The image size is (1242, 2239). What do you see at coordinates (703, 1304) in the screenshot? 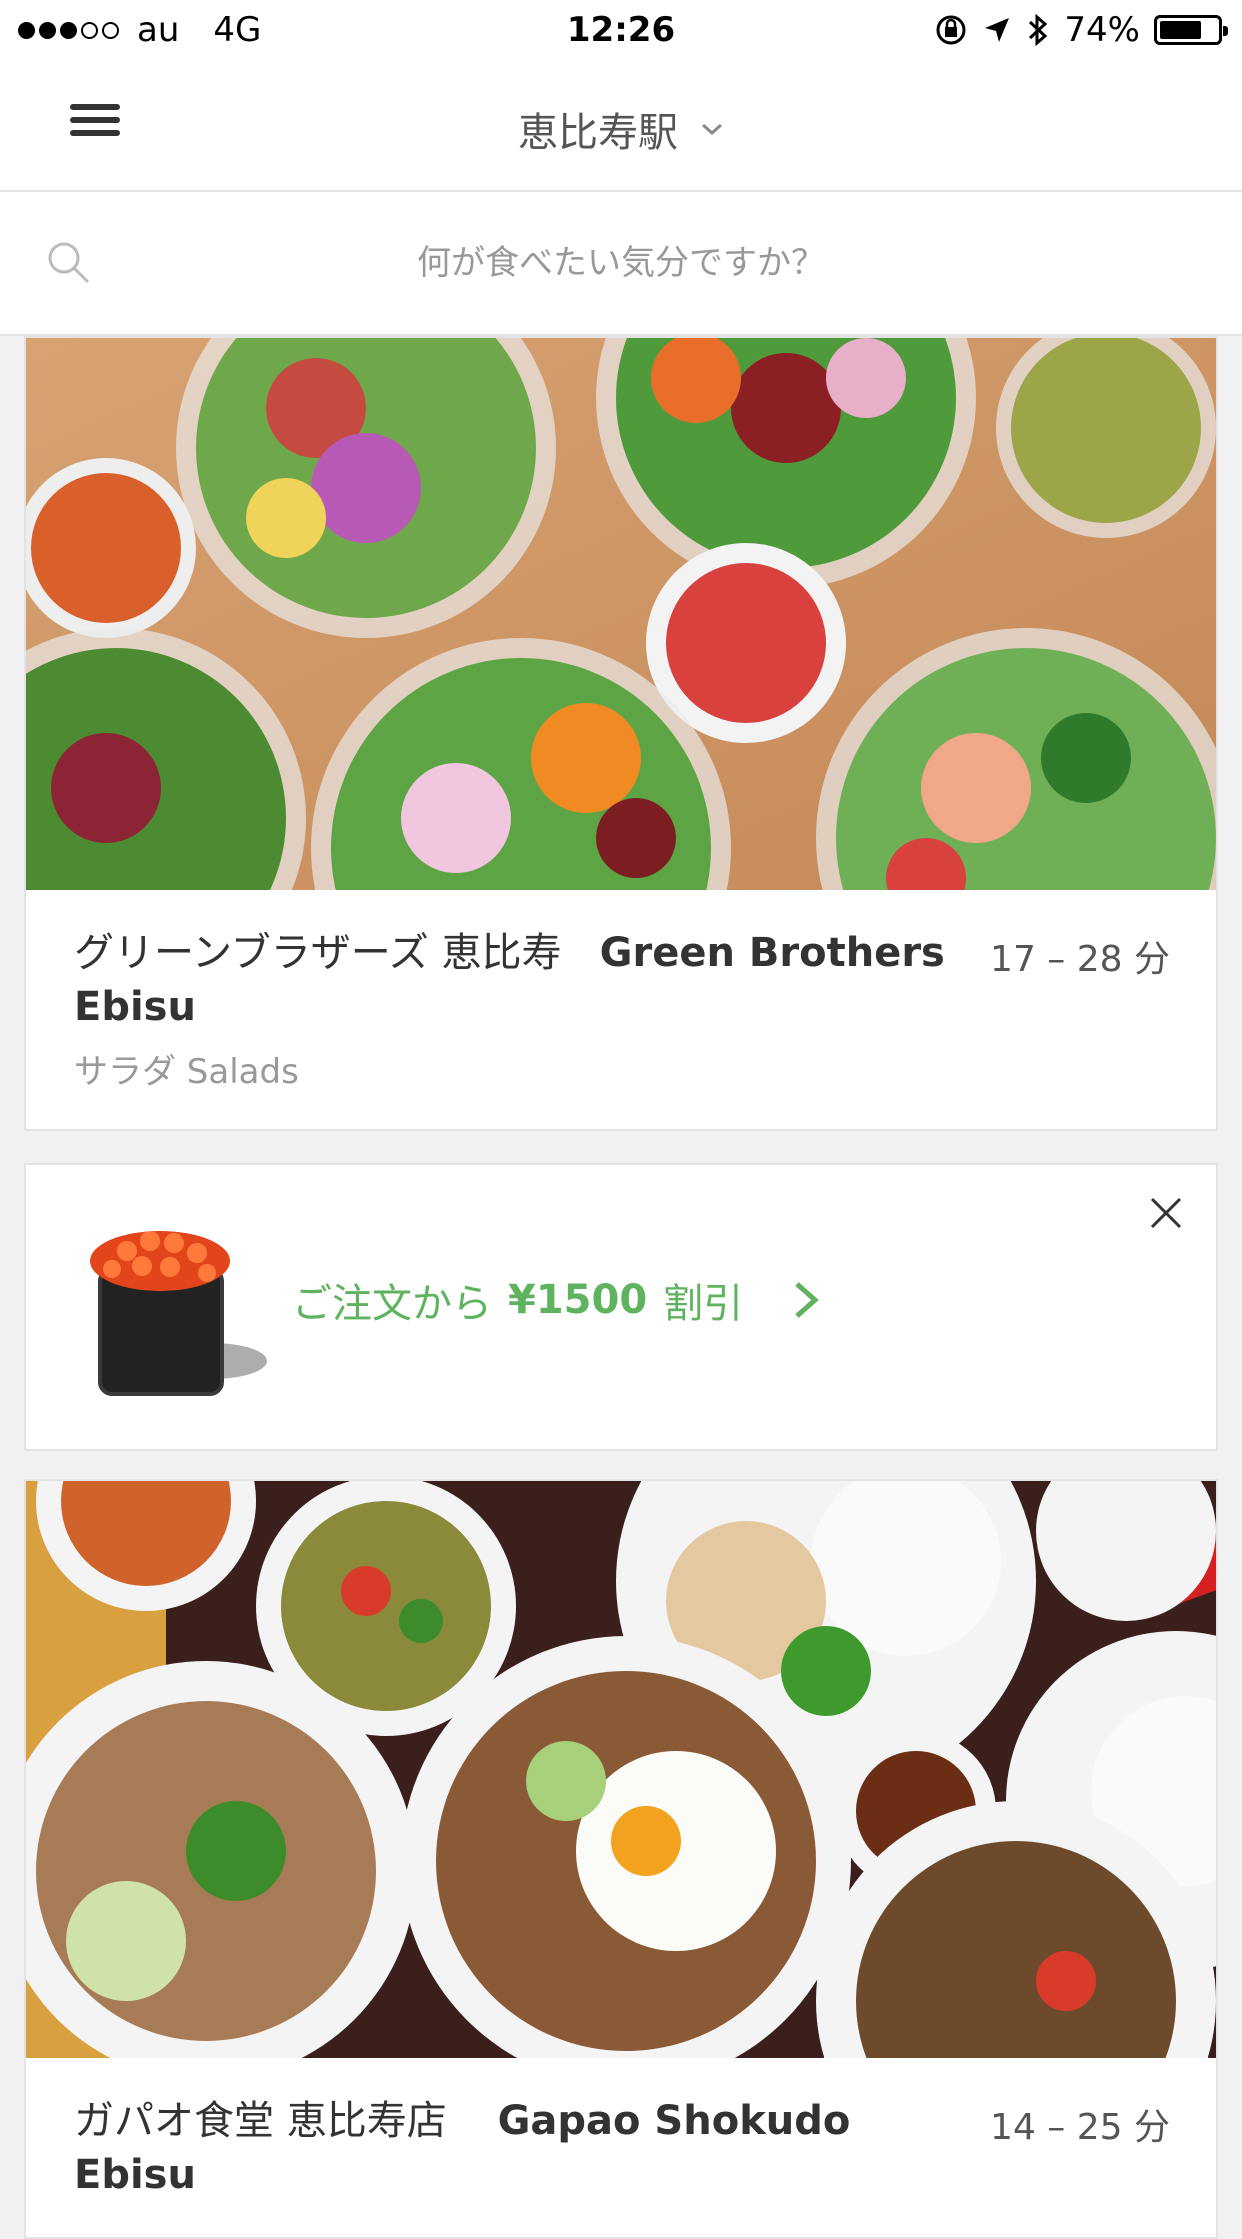
I see `promo-suffix: 割引` at bounding box center [703, 1304].